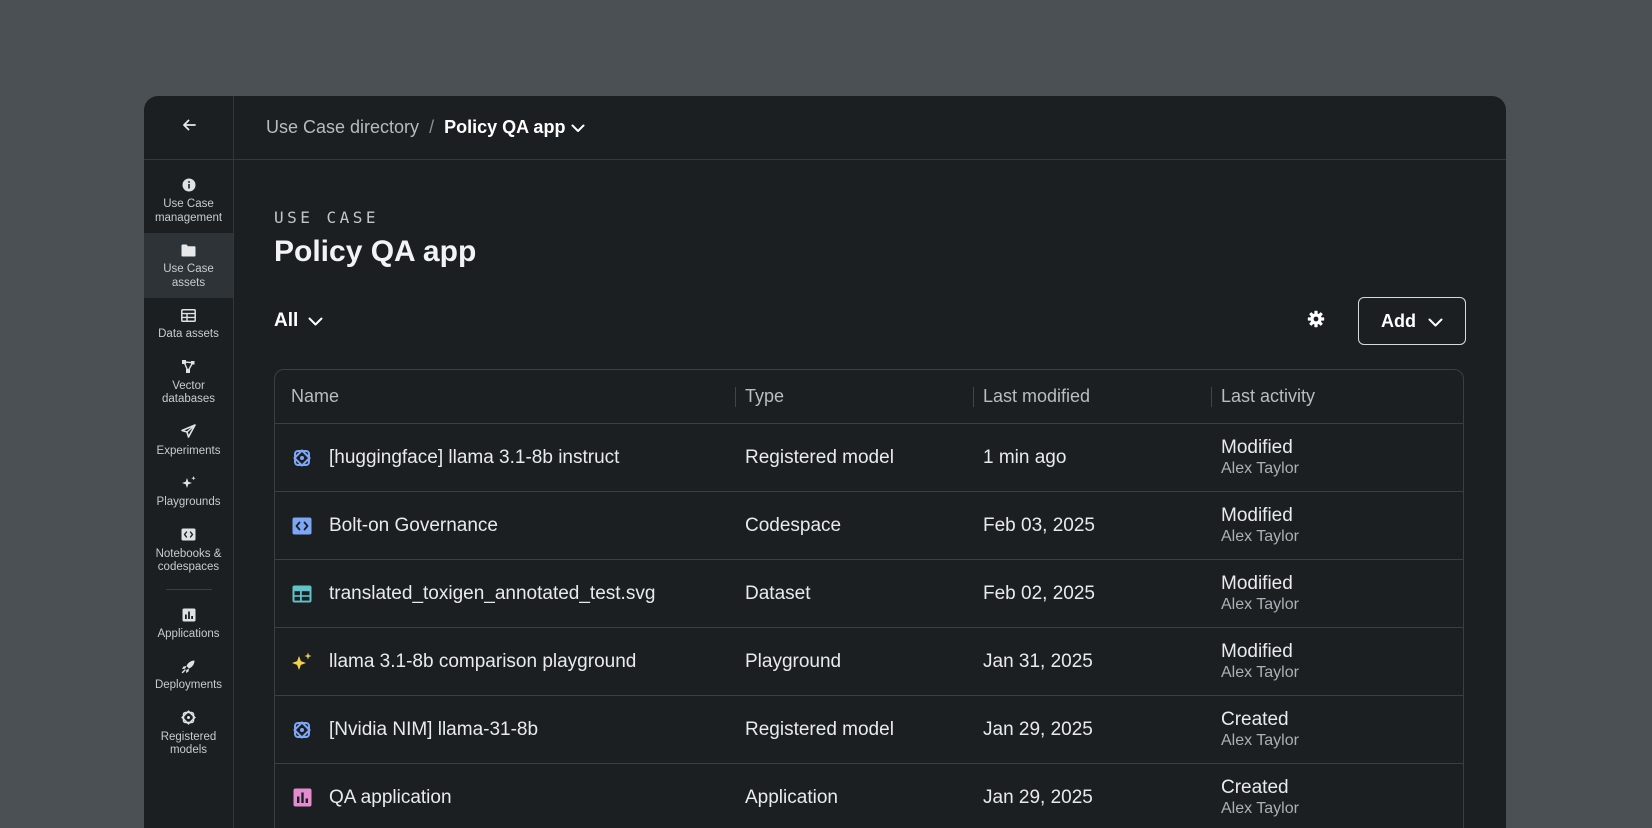  I want to click on asset-last-modified: Jan 31, 2025, so click(1038, 661).